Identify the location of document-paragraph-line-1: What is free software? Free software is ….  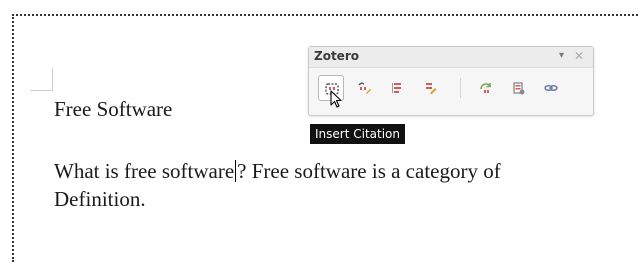
(277, 171).